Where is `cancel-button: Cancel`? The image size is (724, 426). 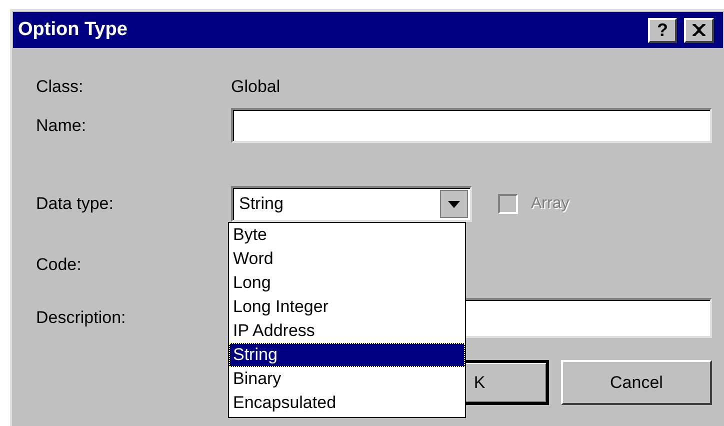
cancel-button: Cancel is located at coordinates (636, 382).